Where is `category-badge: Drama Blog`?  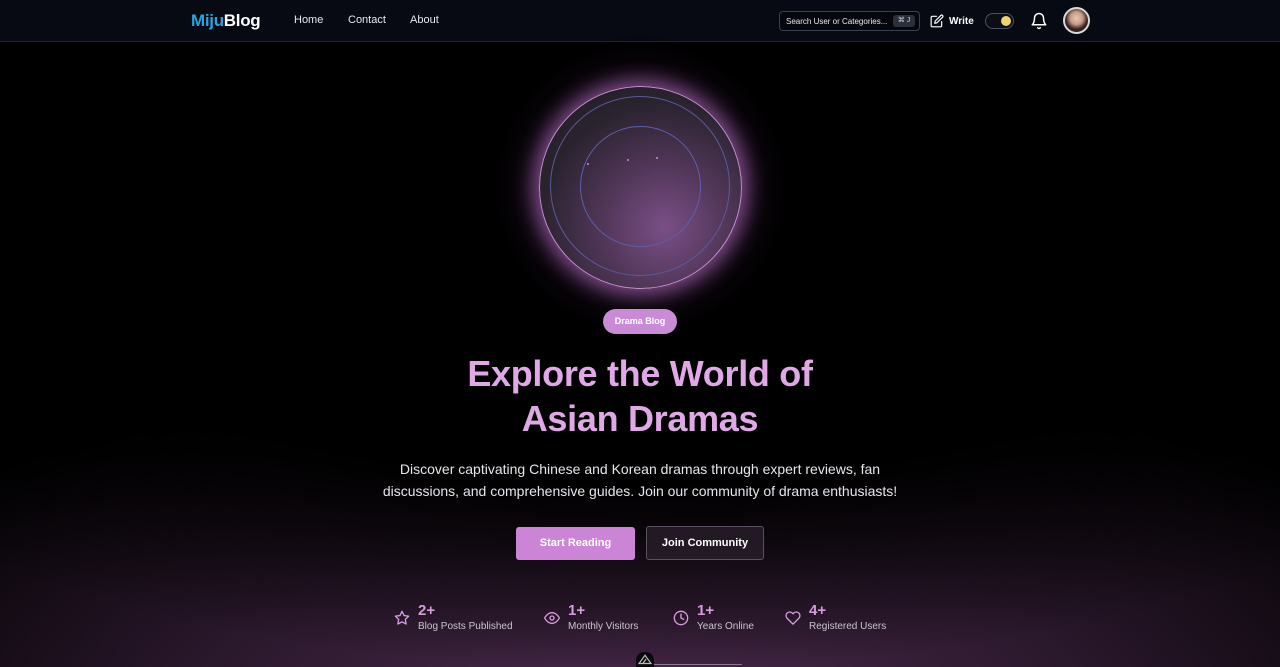 category-badge: Drama Blog is located at coordinates (640, 321).